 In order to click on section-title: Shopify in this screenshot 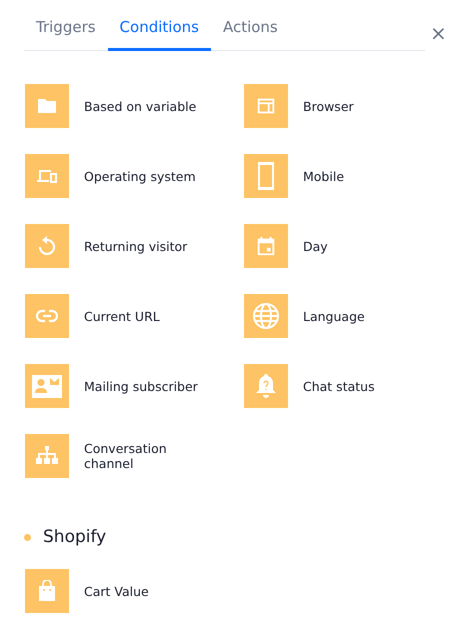, I will do `click(74, 537)`.